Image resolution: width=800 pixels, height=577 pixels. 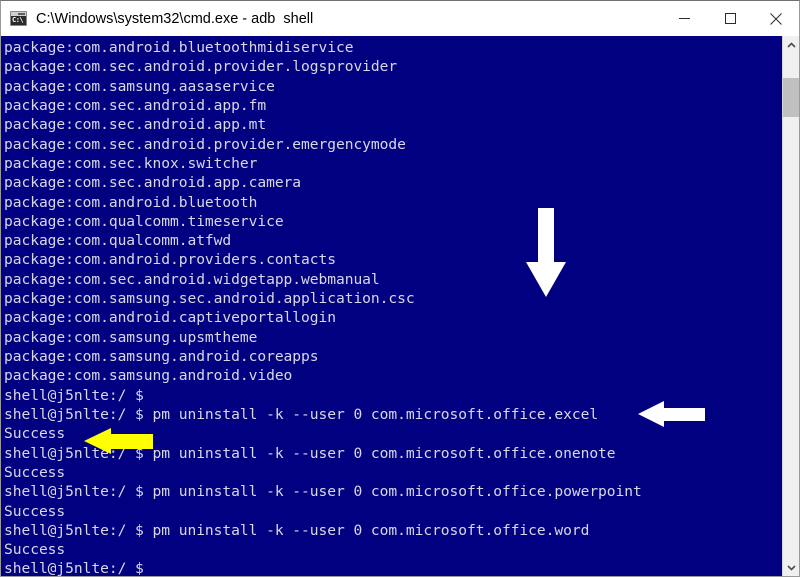 What do you see at coordinates (175, 18) in the screenshot?
I see `window-title: C:\Windows\system32\cmd.exe - adb shell` at bounding box center [175, 18].